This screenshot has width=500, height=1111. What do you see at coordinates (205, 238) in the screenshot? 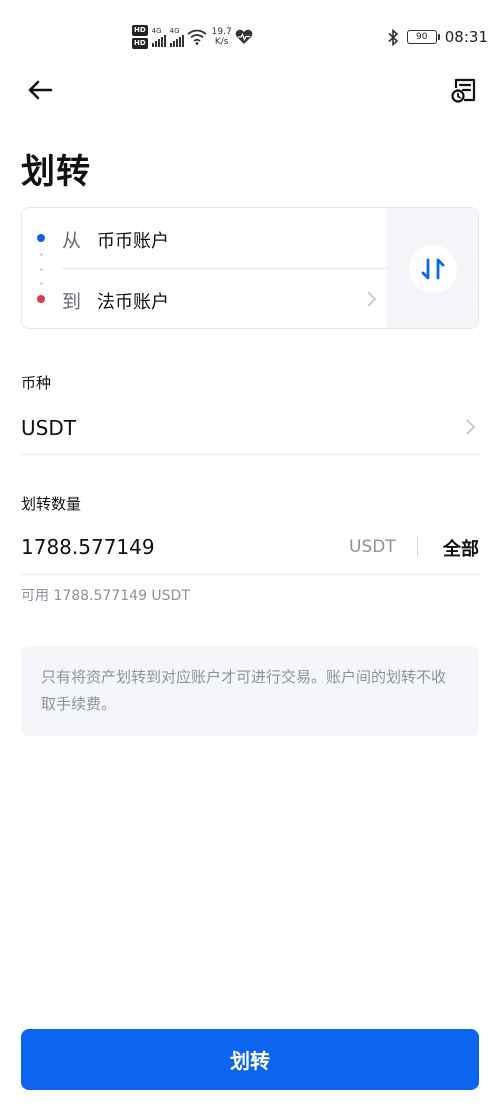
I see `from-account-row: 从 币币账户` at bounding box center [205, 238].